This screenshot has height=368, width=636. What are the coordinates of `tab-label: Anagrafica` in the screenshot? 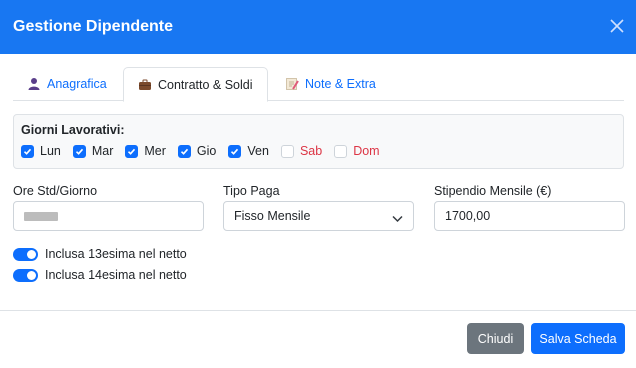 It's located at (77, 84).